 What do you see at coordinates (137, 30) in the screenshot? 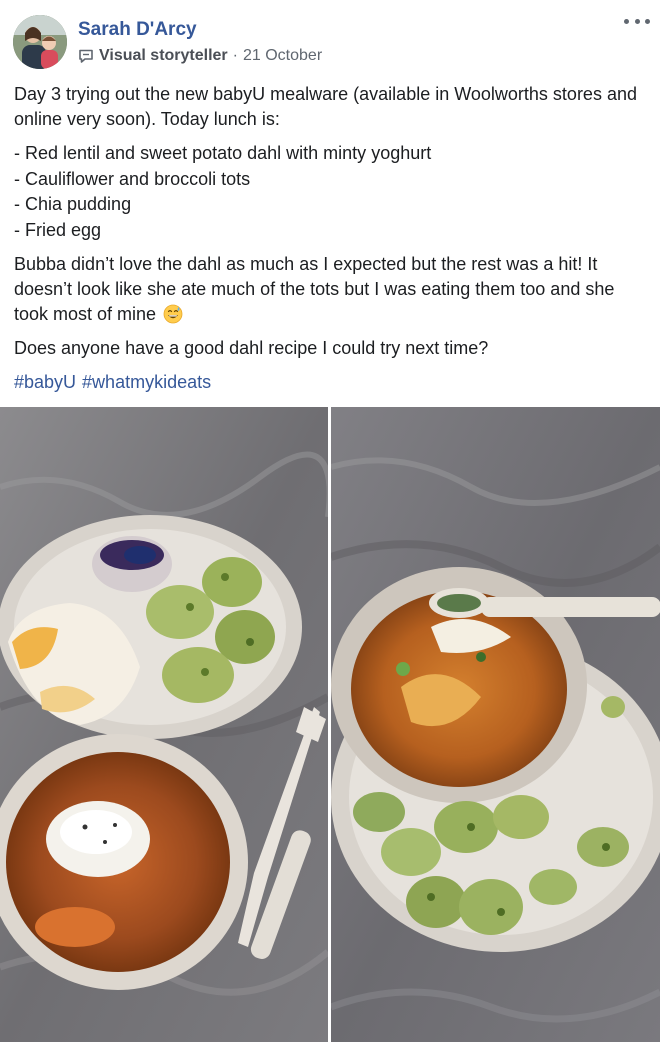
I see `author-name: Sarah D'Arcy` at bounding box center [137, 30].